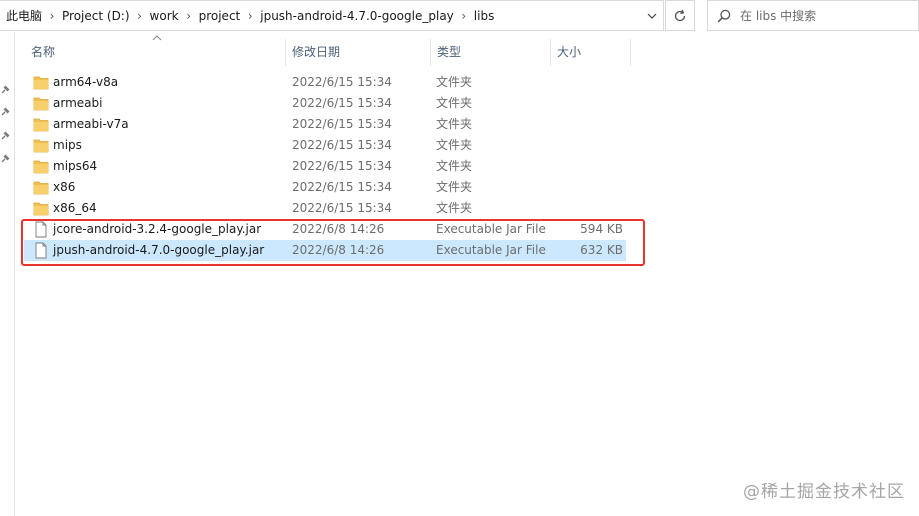 This screenshot has height=516, width=919. Describe the element at coordinates (67, 145) in the screenshot. I see `file-name: mips` at that location.